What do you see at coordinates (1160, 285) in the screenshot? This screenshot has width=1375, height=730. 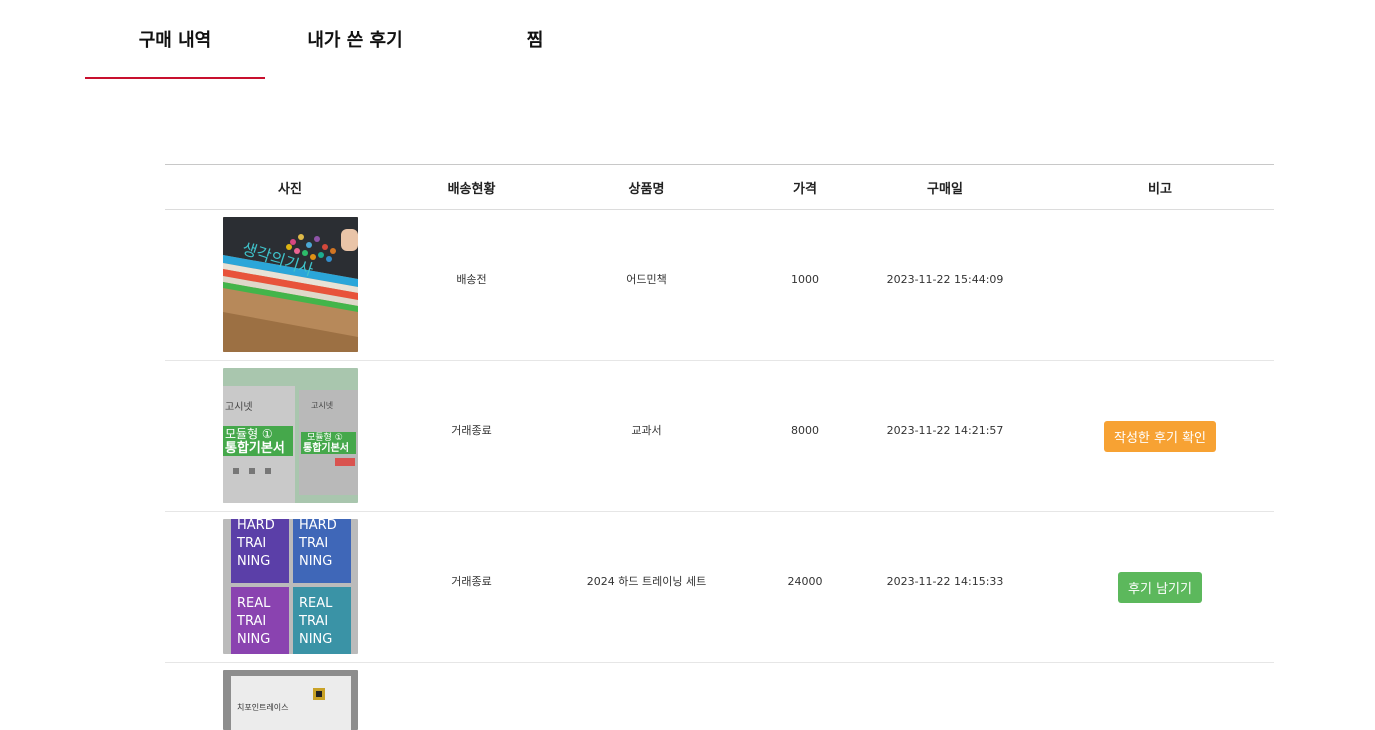 I see `note-cell` at bounding box center [1160, 285].